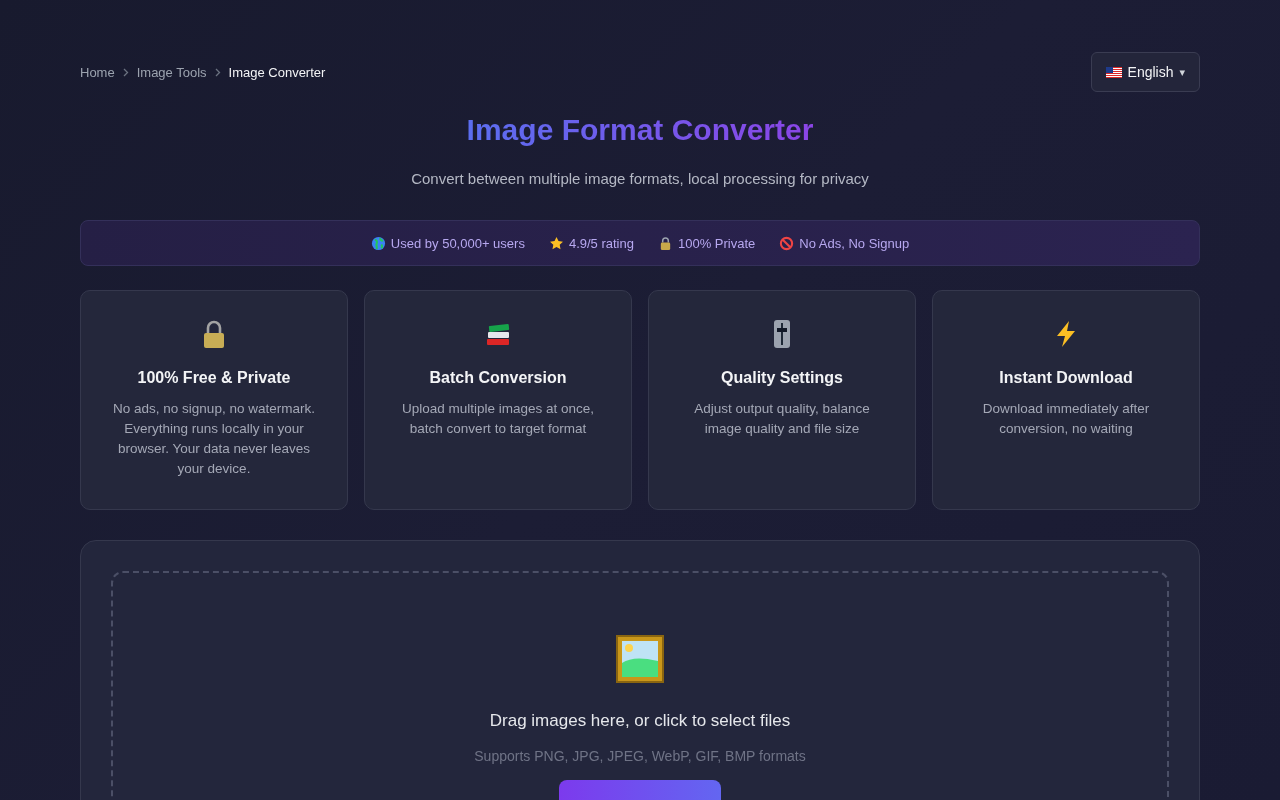 This screenshot has width=1280, height=800. Describe the element at coordinates (782, 419) in the screenshot. I see `feature-text: Adjust output quality, balance image quality and file size` at that location.